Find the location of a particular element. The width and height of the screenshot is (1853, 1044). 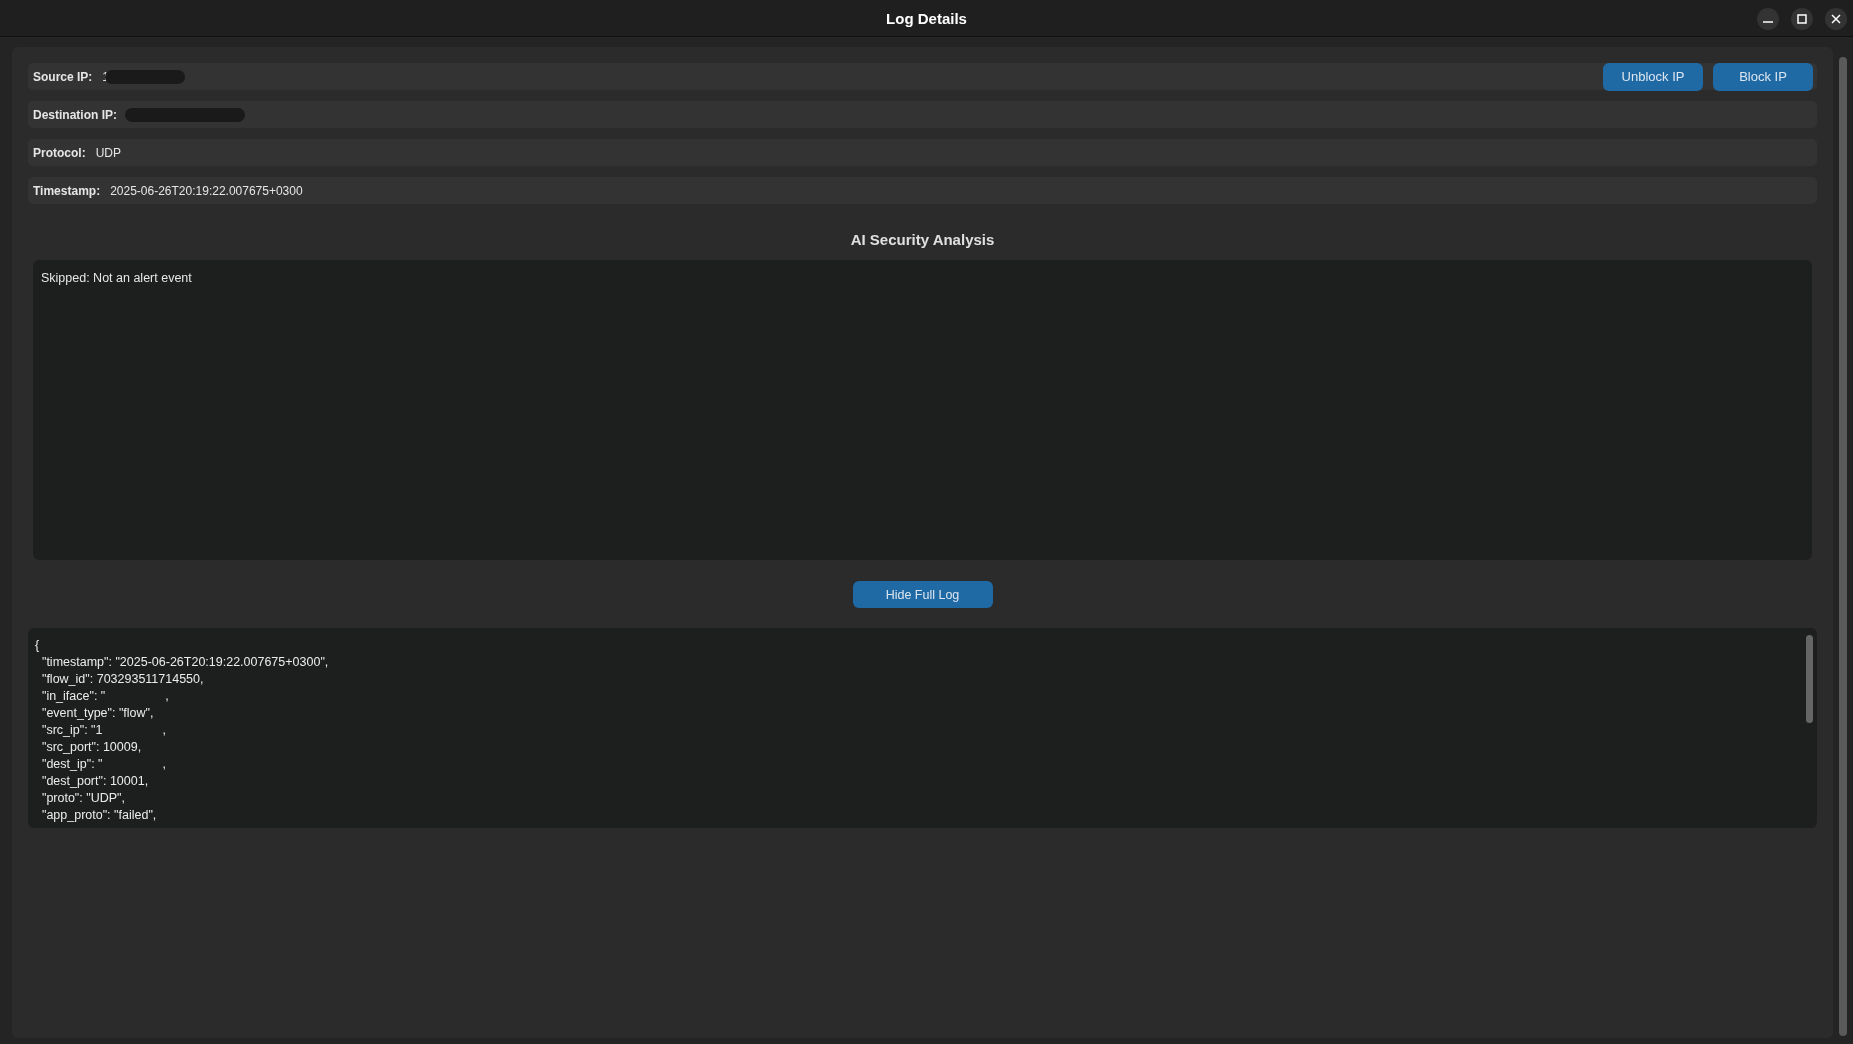

close-button is located at coordinates (1836, 19).